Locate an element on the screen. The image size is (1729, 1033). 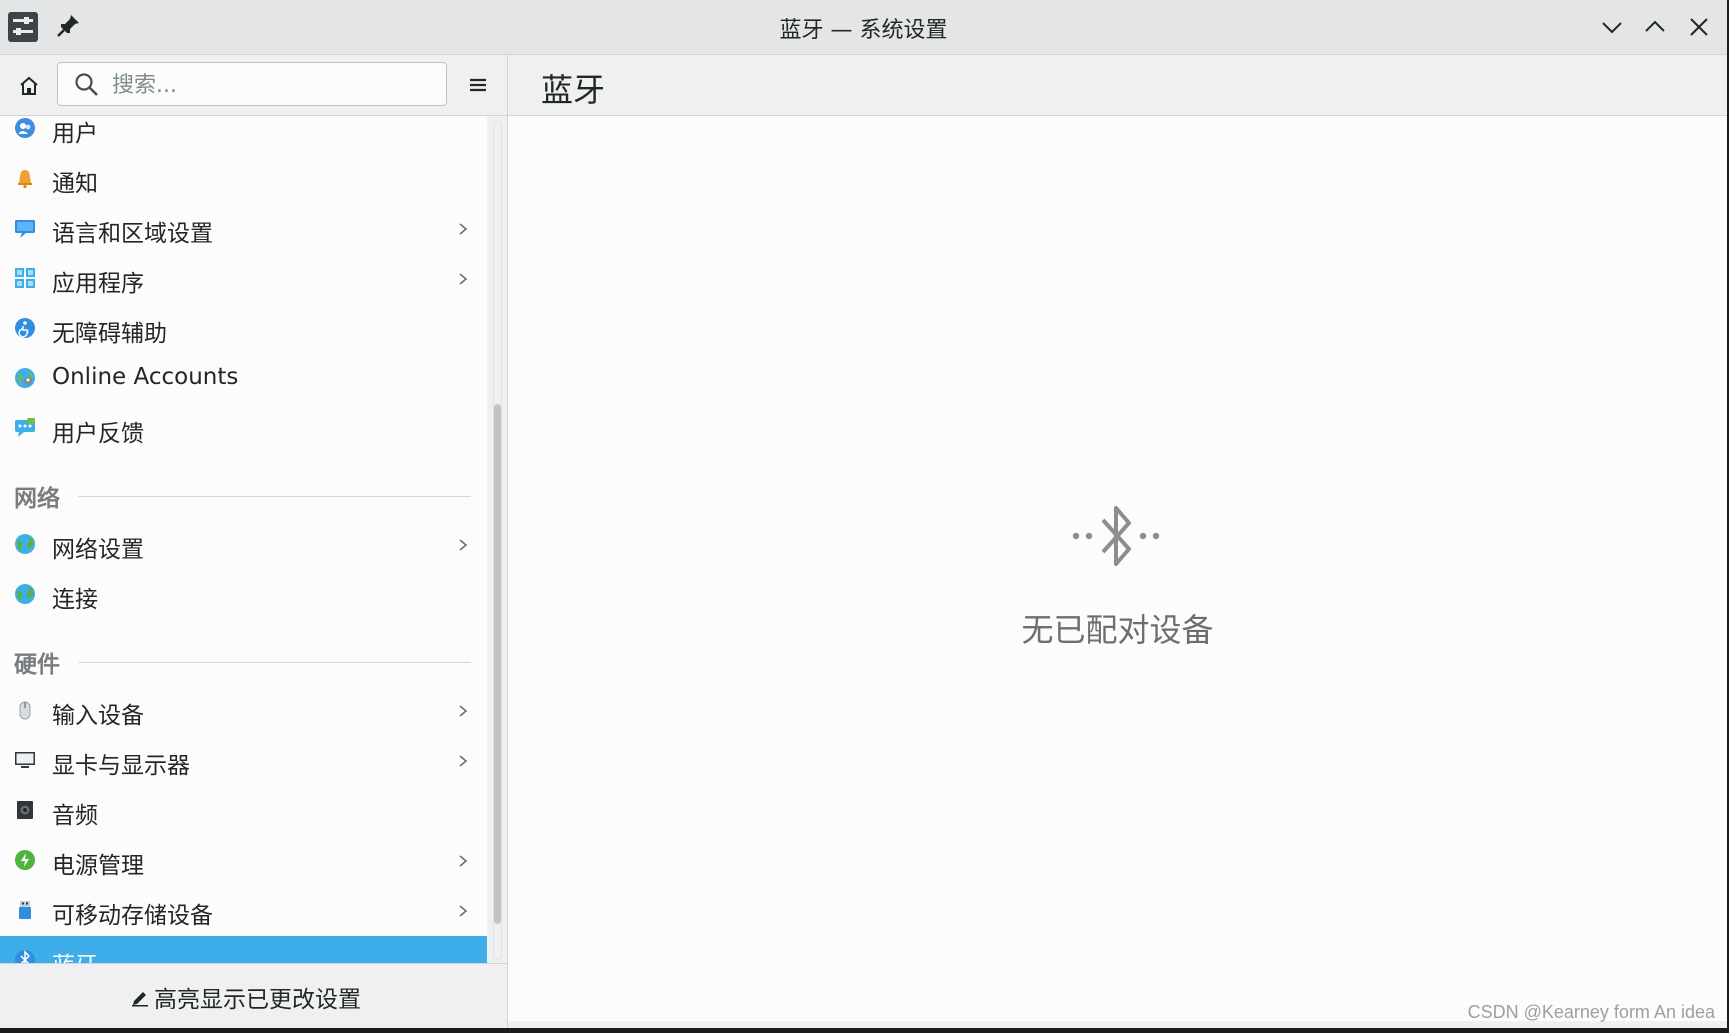
chevron-down-icon is located at coordinates (1612, 28).